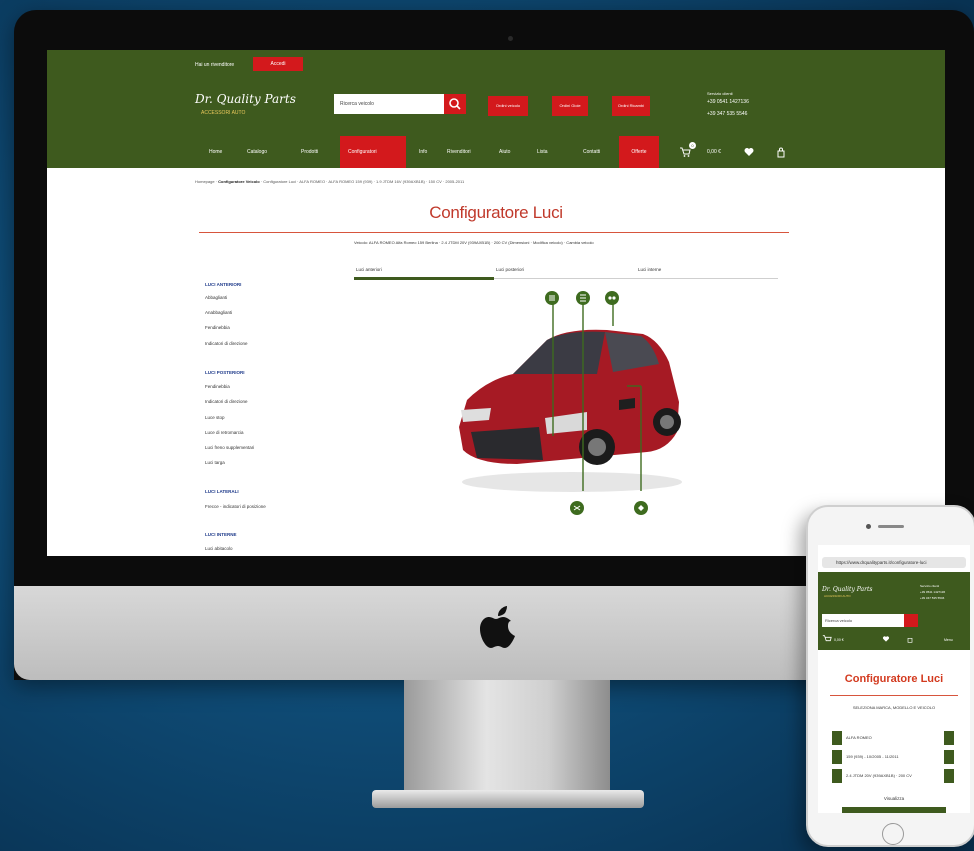 This screenshot has height=851, width=974. I want to click on imac-stand-base, so click(508, 799).